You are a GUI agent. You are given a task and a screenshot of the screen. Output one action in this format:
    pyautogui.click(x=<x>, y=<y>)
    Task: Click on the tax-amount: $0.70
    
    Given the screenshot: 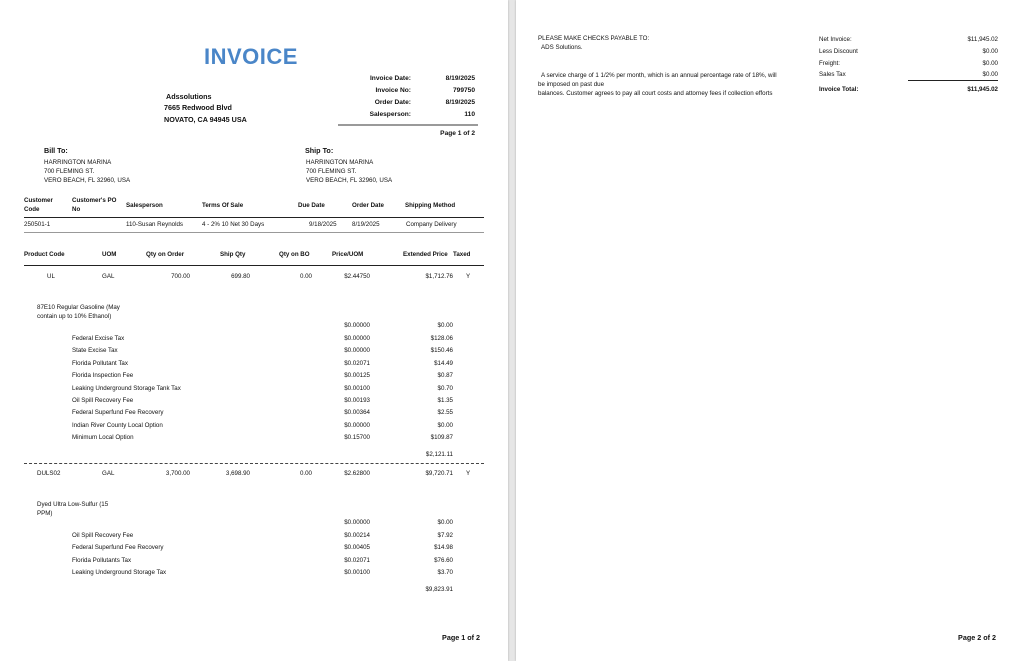 What is the action you would take?
    pyautogui.click(x=445, y=388)
    